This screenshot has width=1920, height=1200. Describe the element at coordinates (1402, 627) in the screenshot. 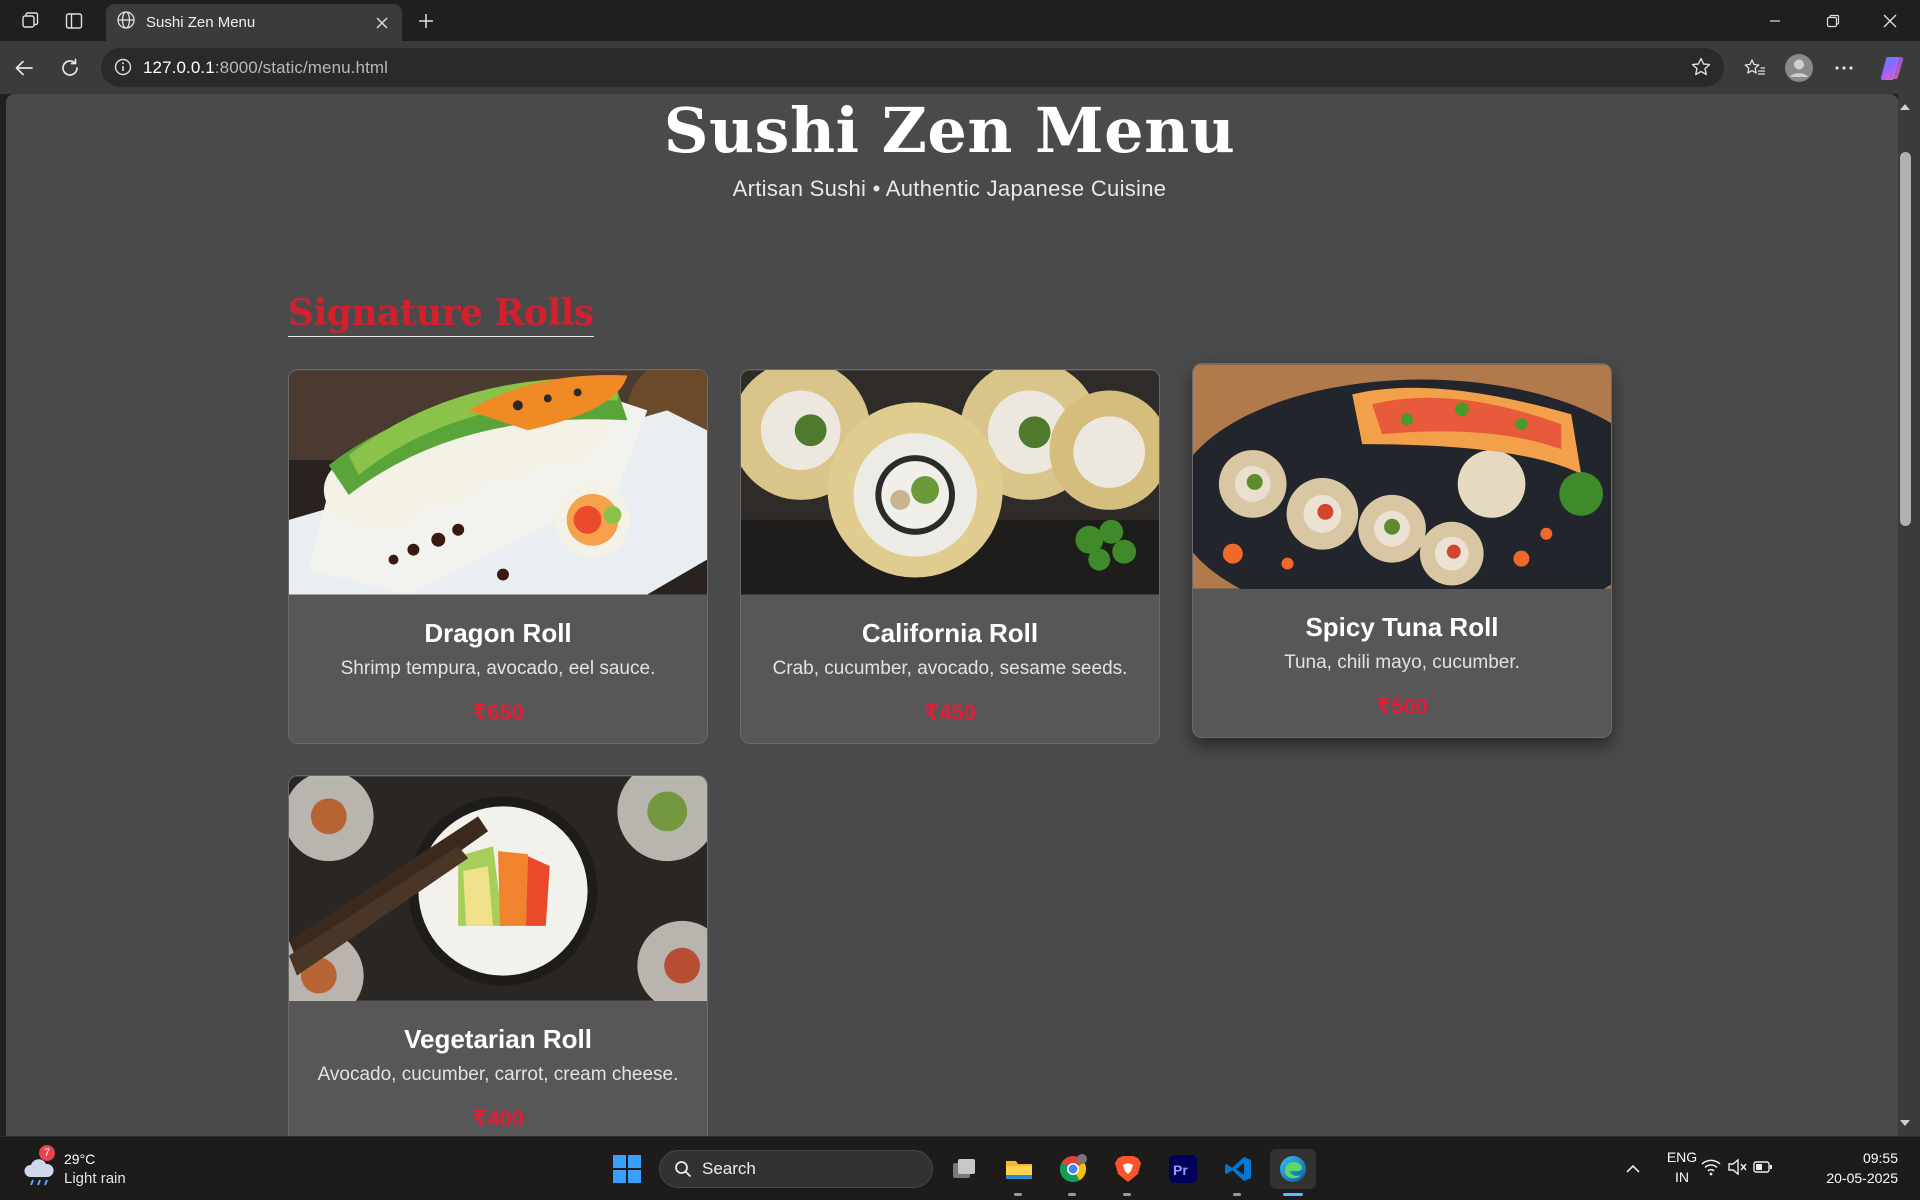

I see `card-title: Spicy Tuna Roll` at that location.